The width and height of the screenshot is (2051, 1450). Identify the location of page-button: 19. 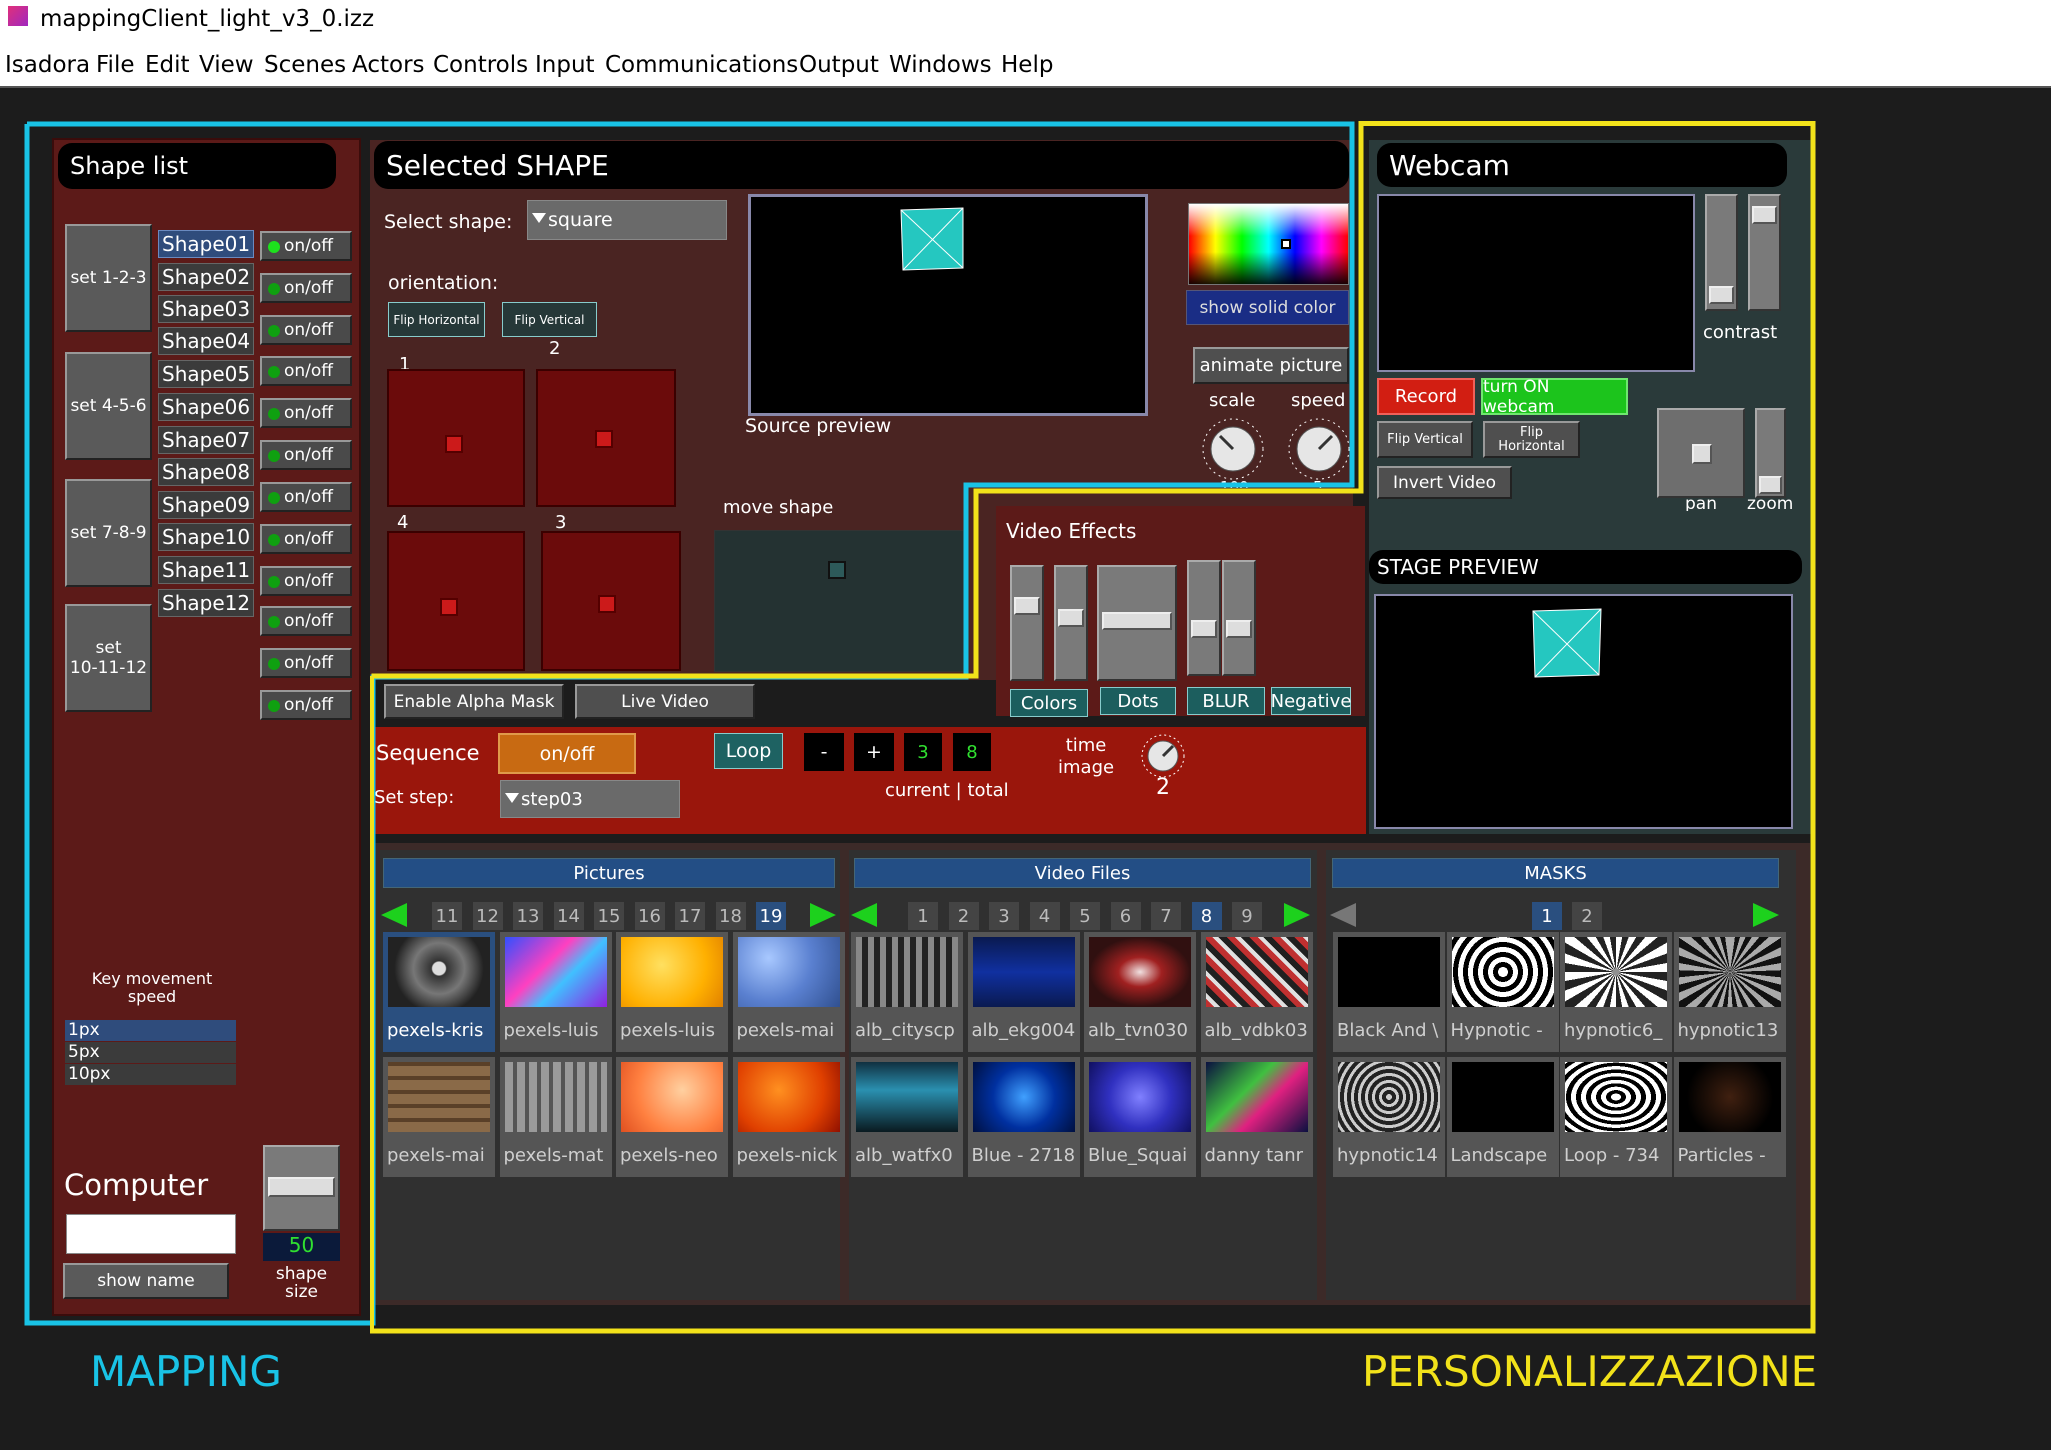
(771, 916).